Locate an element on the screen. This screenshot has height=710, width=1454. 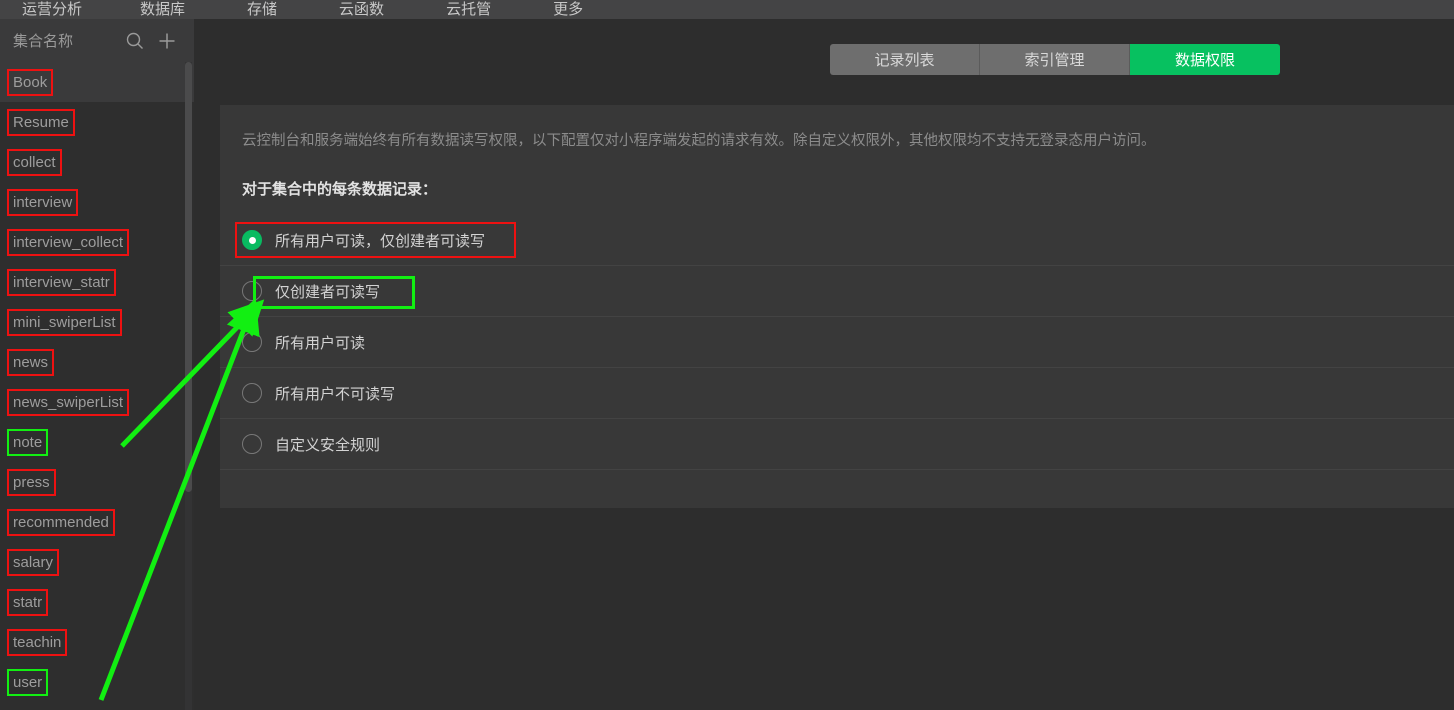
topnav-item-1: 数据库 is located at coordinates (162, 9).